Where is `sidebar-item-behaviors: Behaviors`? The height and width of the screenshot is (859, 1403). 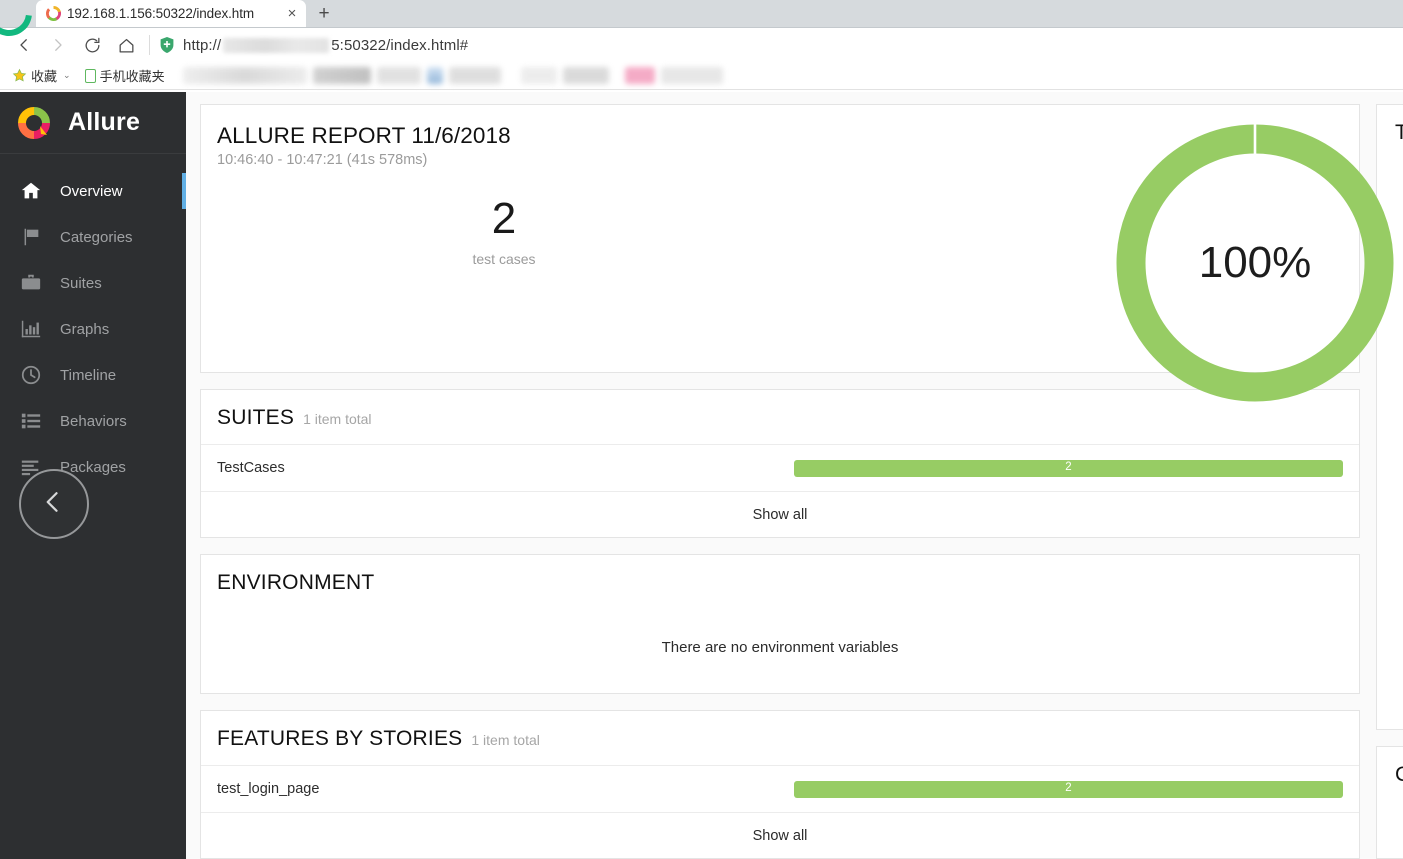
sidebar-item-behaviors: Behaviors is located at coordinates (93, 421).